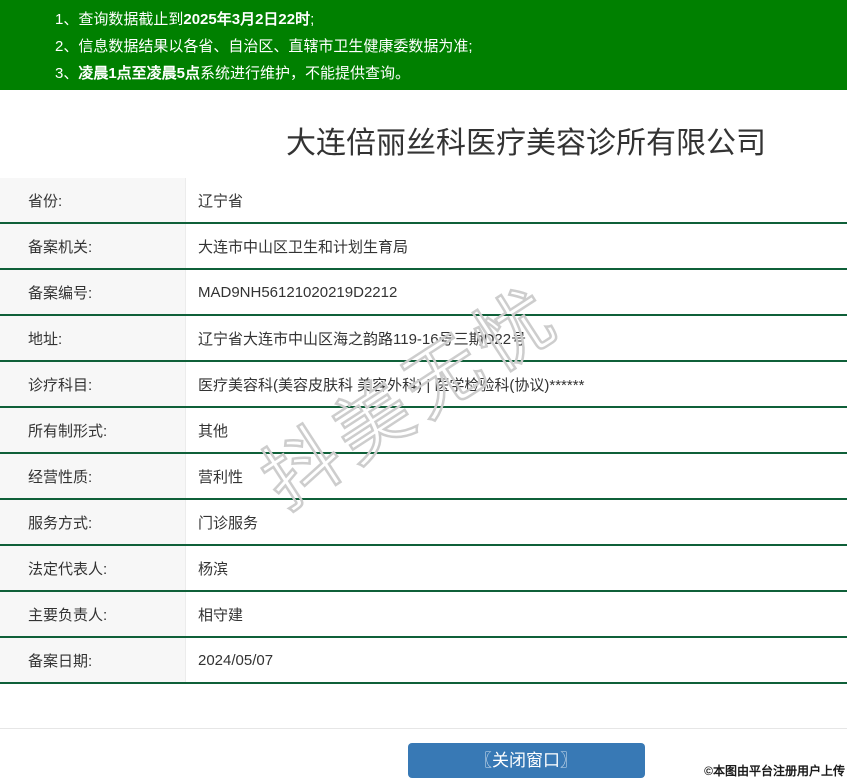 The image size is (847, 780). Describe the element at coordinates (423, 247) in the screenshot. I see `table-row-registration-authority: 备案机关: 大连市中山区卫生和计划生育局` at that location.